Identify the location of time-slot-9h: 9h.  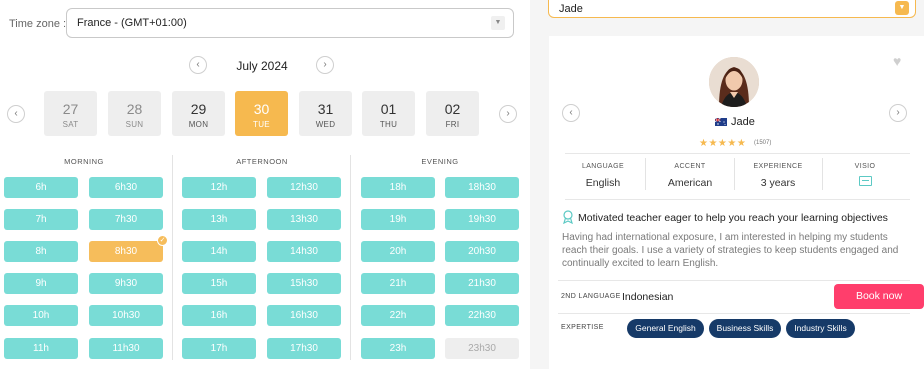
(41, 283).